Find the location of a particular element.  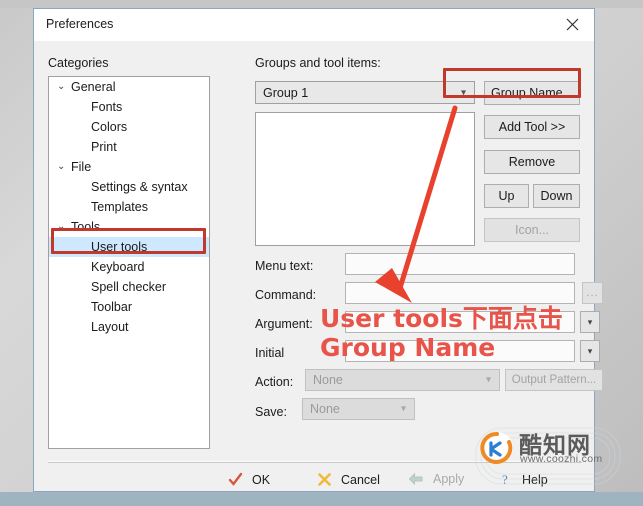

tree-item-label: General is located at coordinates (93, 87).